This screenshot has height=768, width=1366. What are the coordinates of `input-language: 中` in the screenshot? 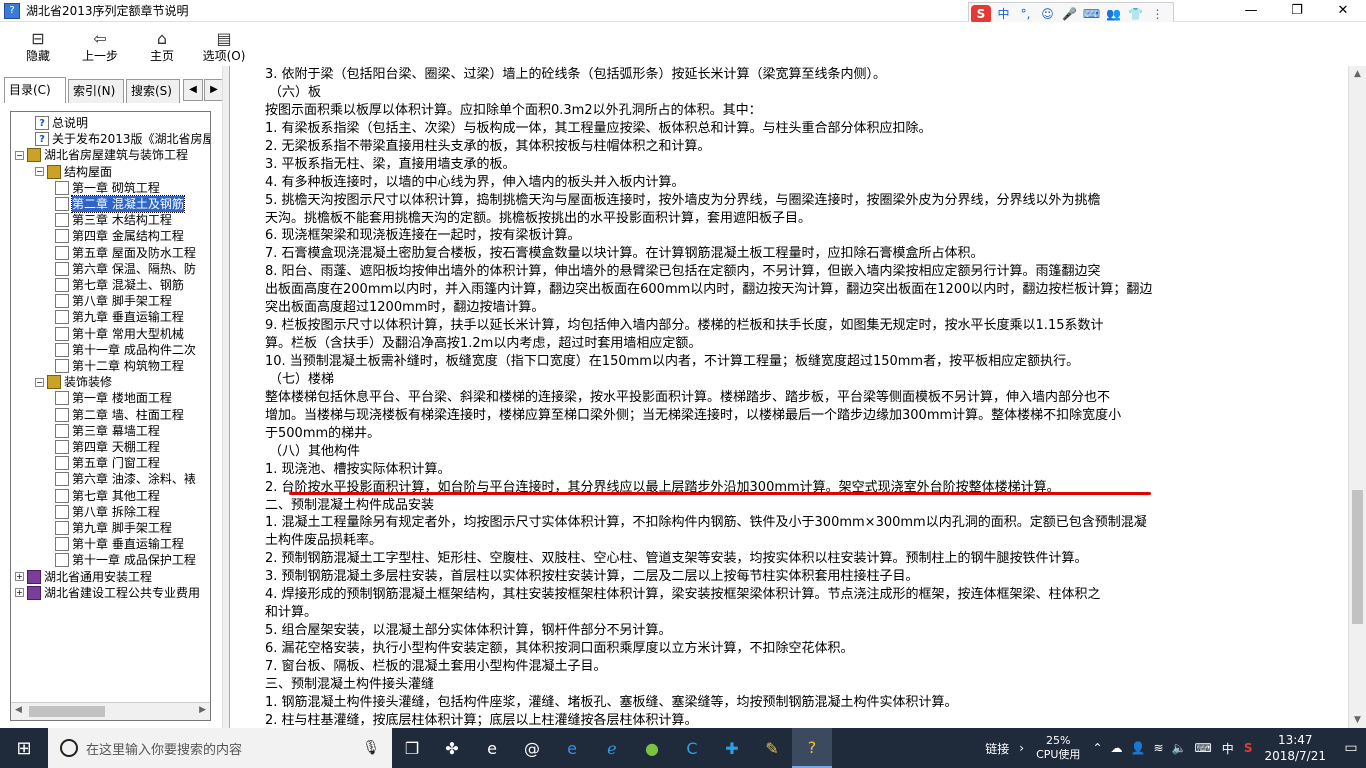 It's located at (1228, 748).